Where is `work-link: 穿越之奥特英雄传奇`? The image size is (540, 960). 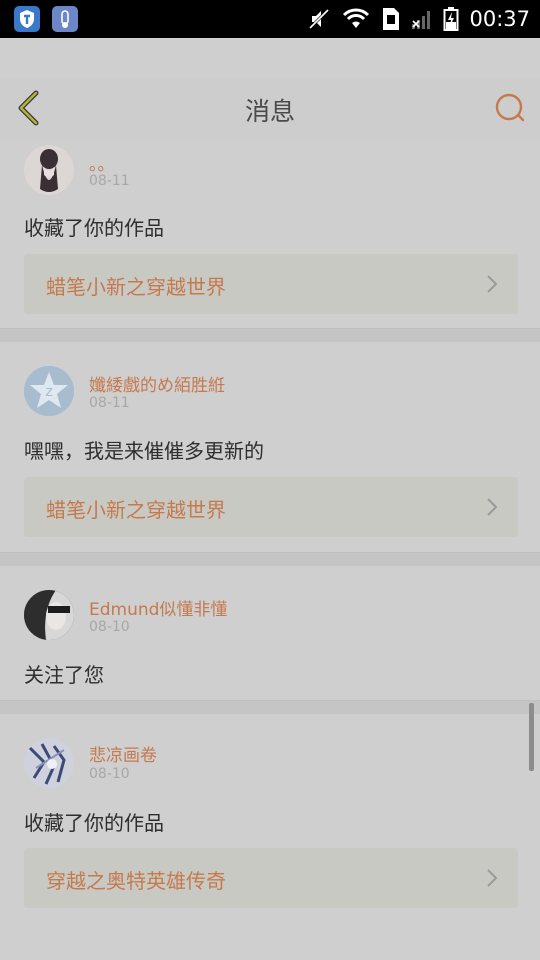 work-link: 穿越之奥特英雄传奇 is located at coordinates (271, 878).